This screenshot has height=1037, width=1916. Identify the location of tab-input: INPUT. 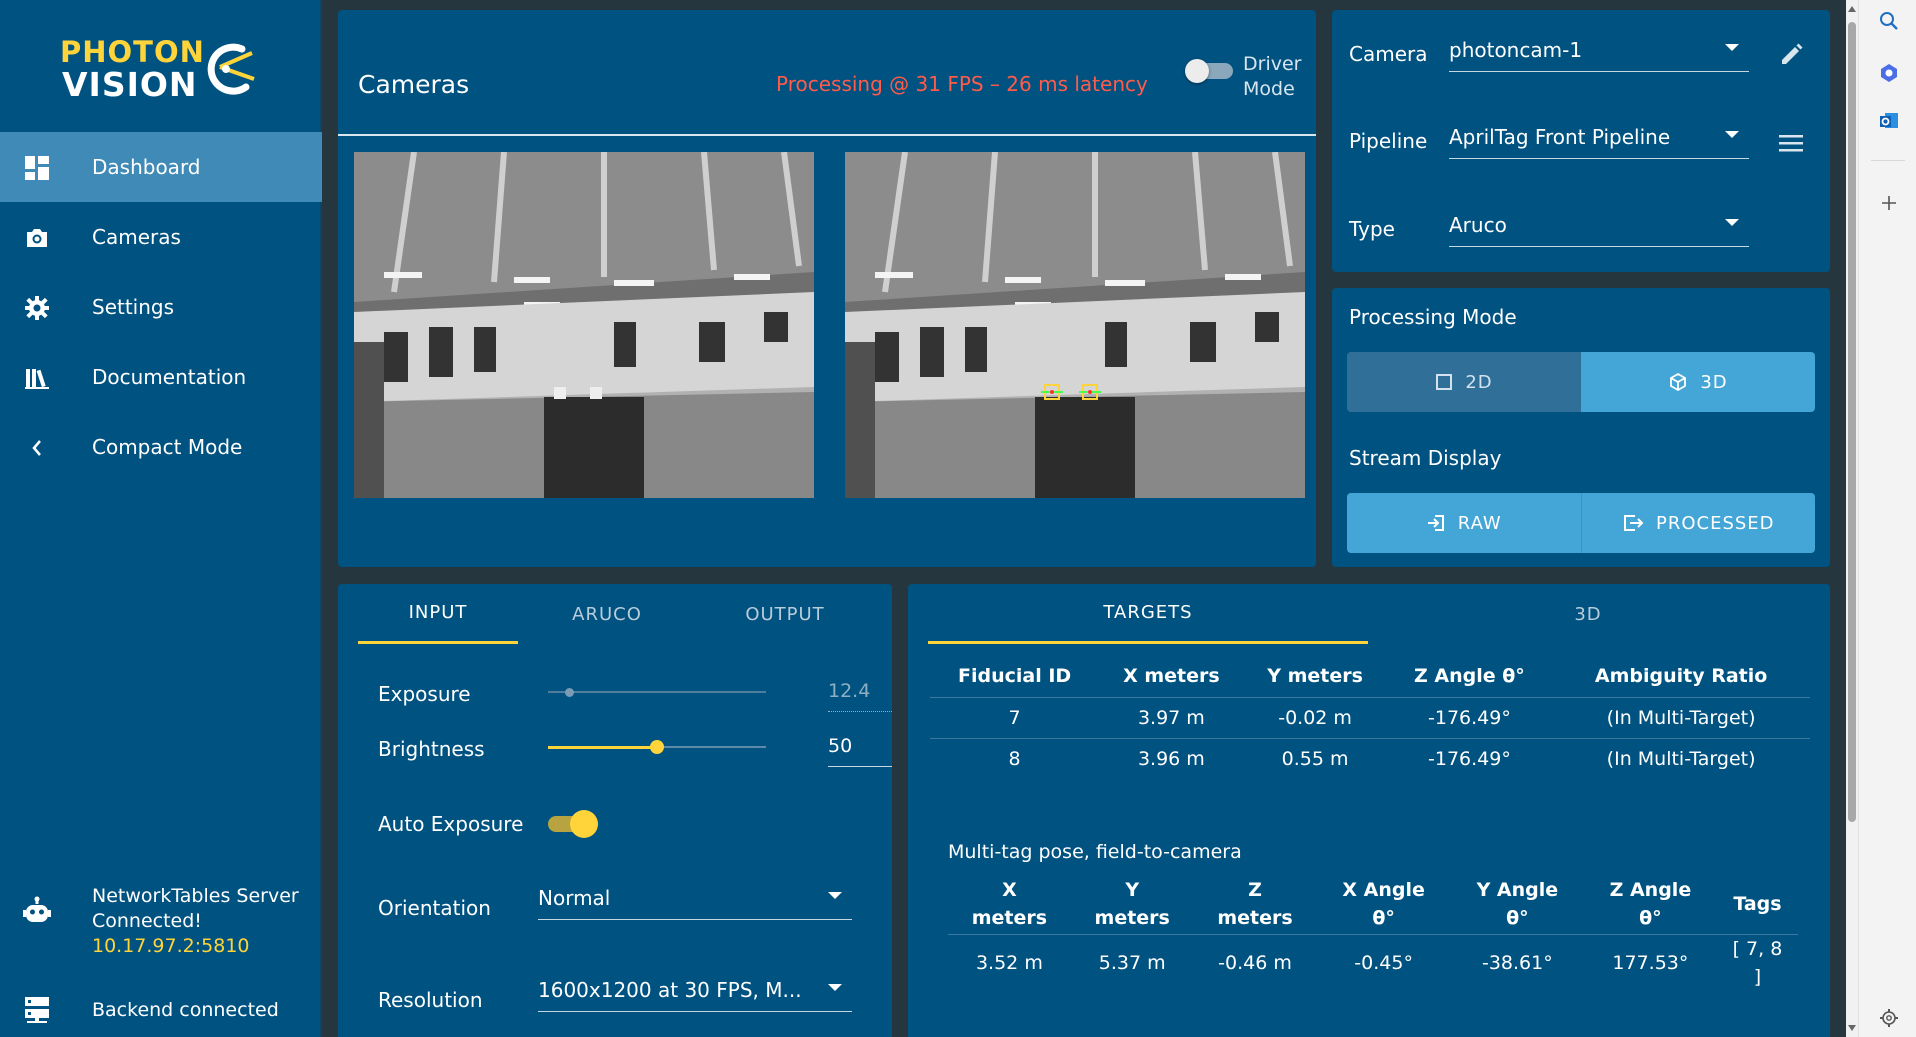
(438, 614).